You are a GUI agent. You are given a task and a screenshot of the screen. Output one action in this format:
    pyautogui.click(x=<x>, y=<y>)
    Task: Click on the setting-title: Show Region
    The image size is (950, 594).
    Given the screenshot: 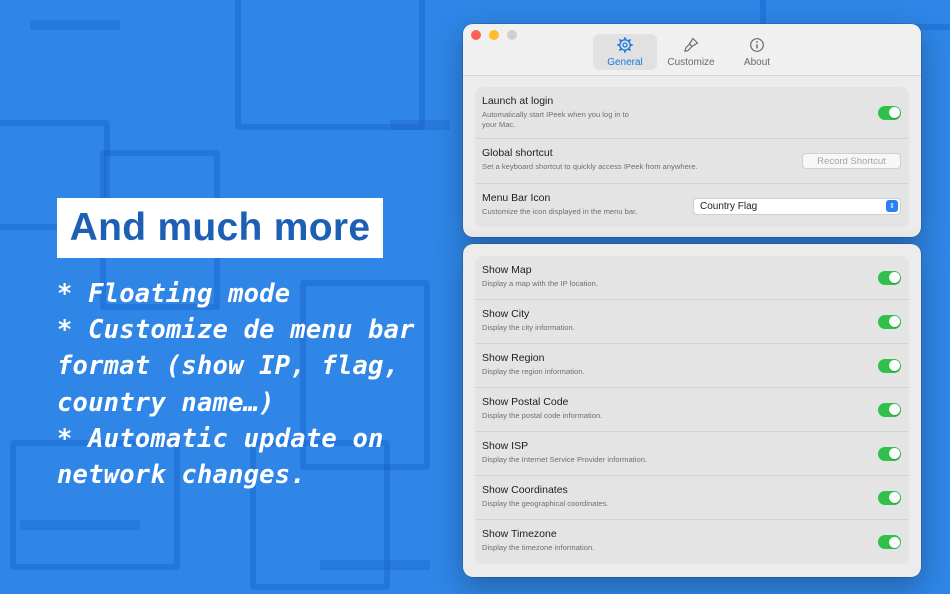 What is the action you would take?
    pyautogui.click(x=513, y=358)
    